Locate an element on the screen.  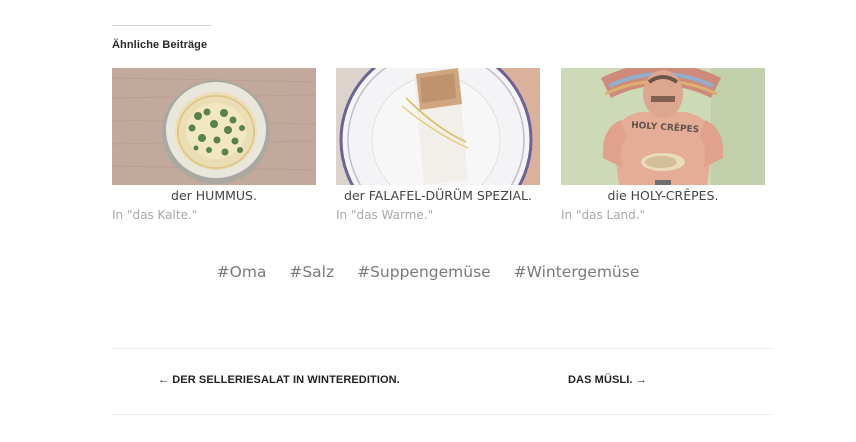
related-post-category: In "das Land." is located at coordinates (603, 215).